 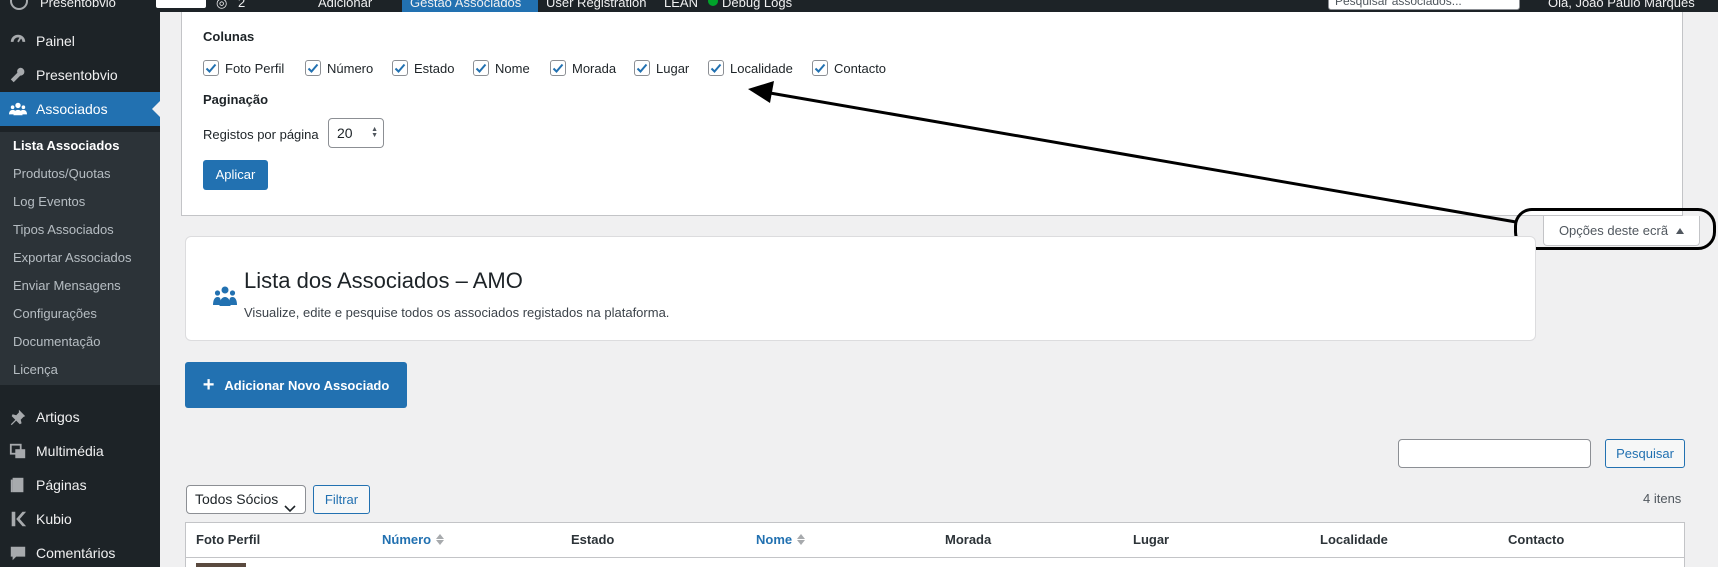 I want to click on admin-bar-customize-icon: ◎, so click(x=221, y=6).